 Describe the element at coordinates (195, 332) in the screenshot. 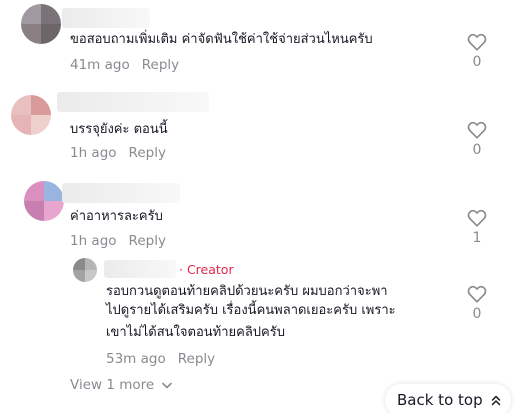

I see `creator-reply-line-3: เขาไม่ได้สนใจตอนท้ายคลิปครับ` at that location.